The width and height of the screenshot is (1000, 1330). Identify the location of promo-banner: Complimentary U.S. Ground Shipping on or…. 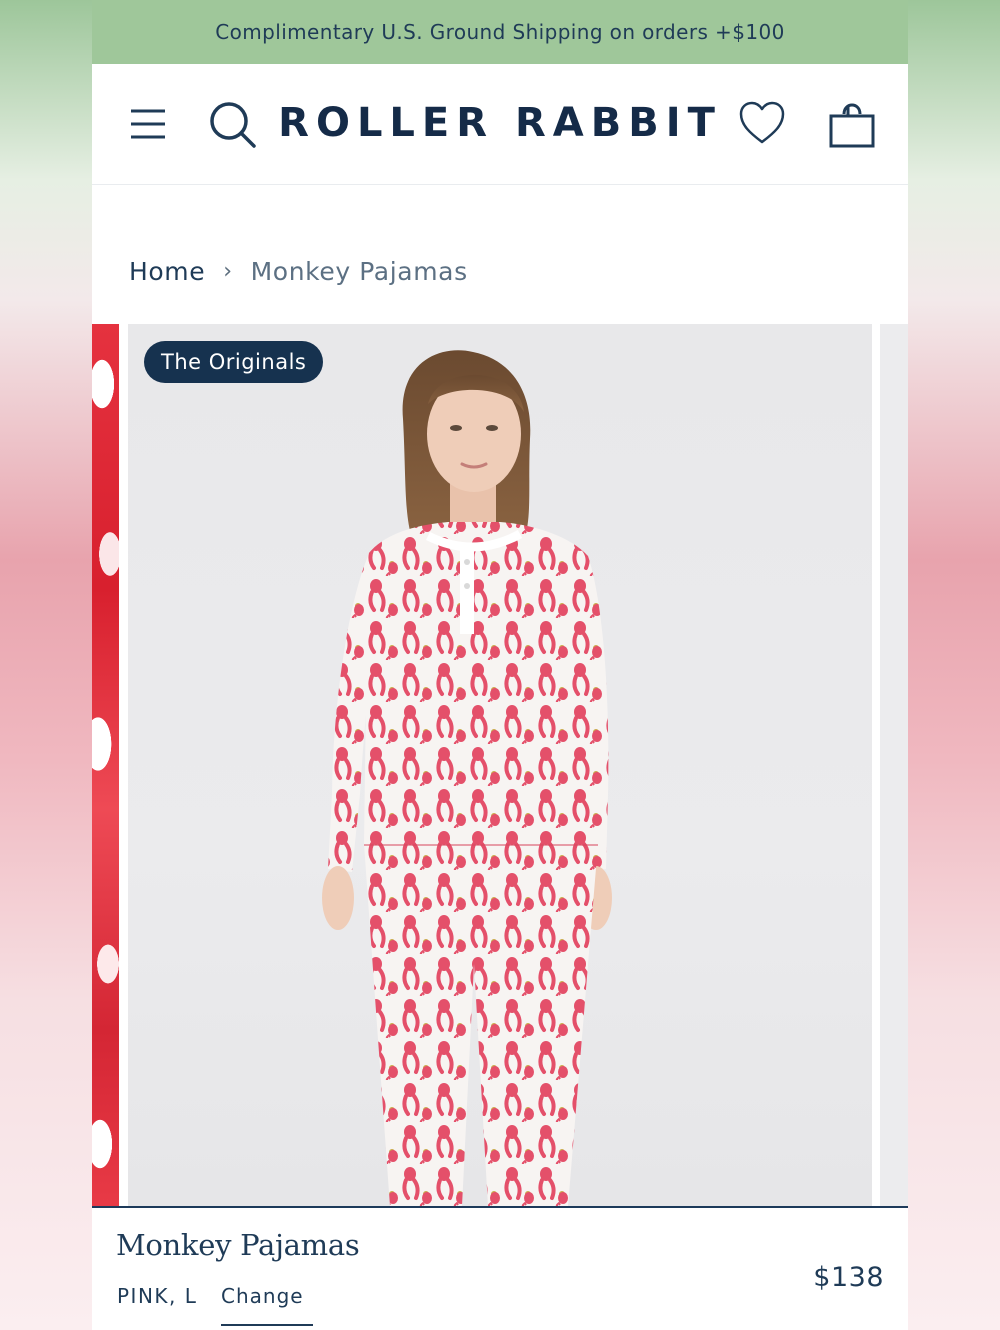
(500, 32).